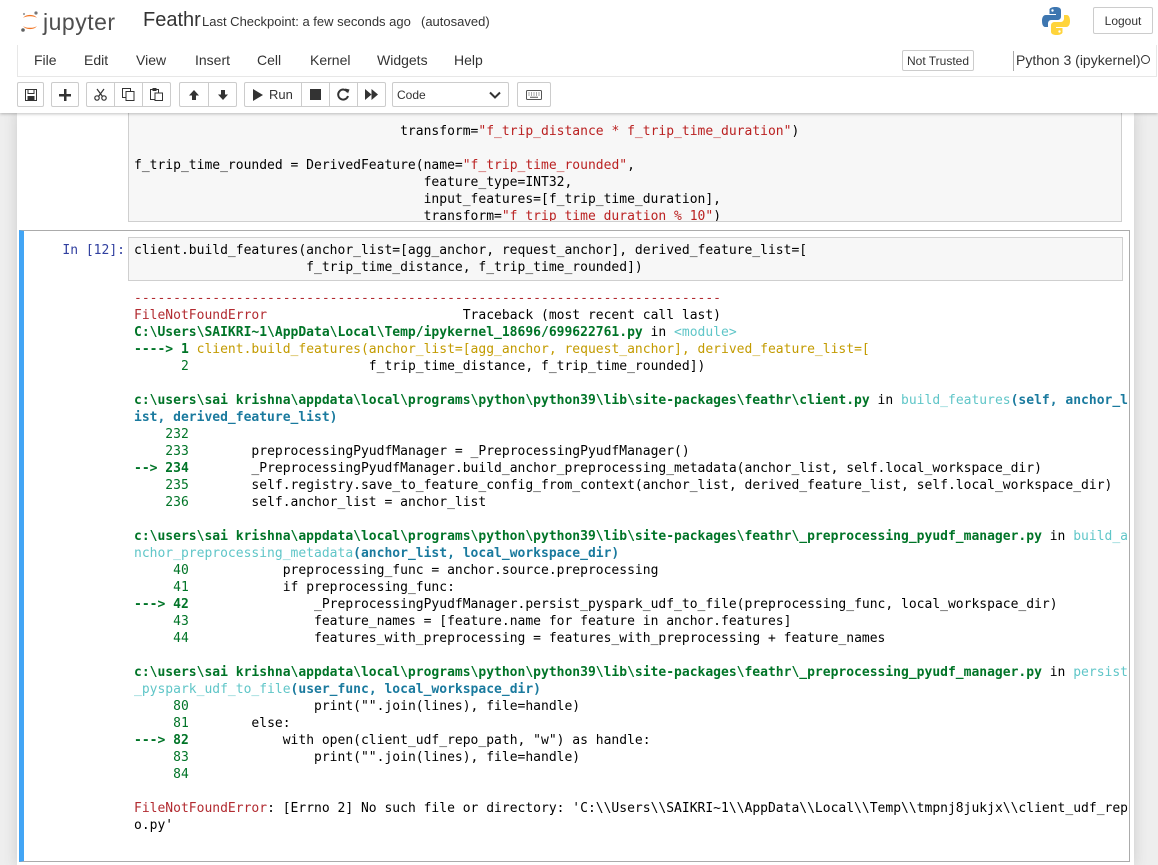  I want to click on jupyter-wordmark: jupyter, so click(79, 21).